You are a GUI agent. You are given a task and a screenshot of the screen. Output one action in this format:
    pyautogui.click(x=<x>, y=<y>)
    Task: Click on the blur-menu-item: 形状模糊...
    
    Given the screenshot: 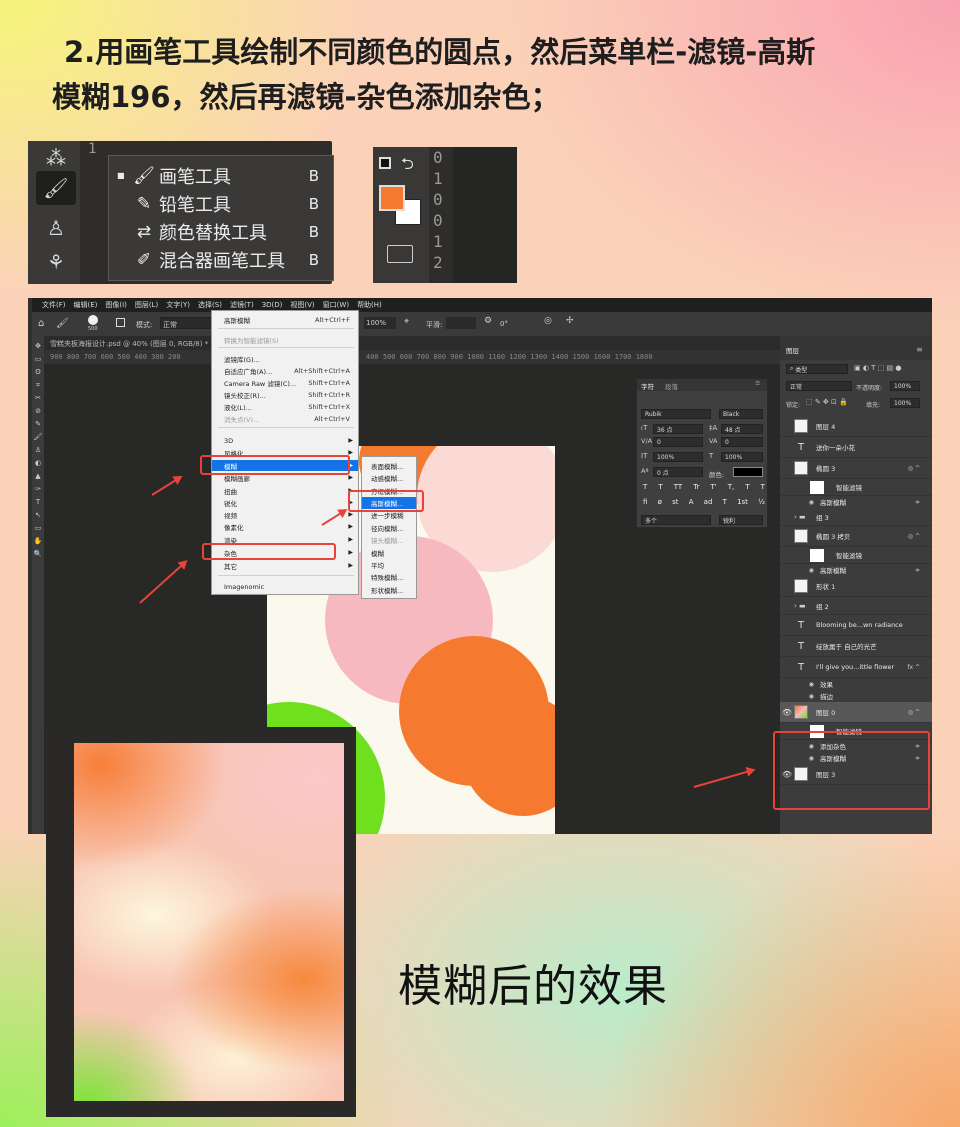 What is the action you would take?
    pyautogui.click(x=389, y=590)
    